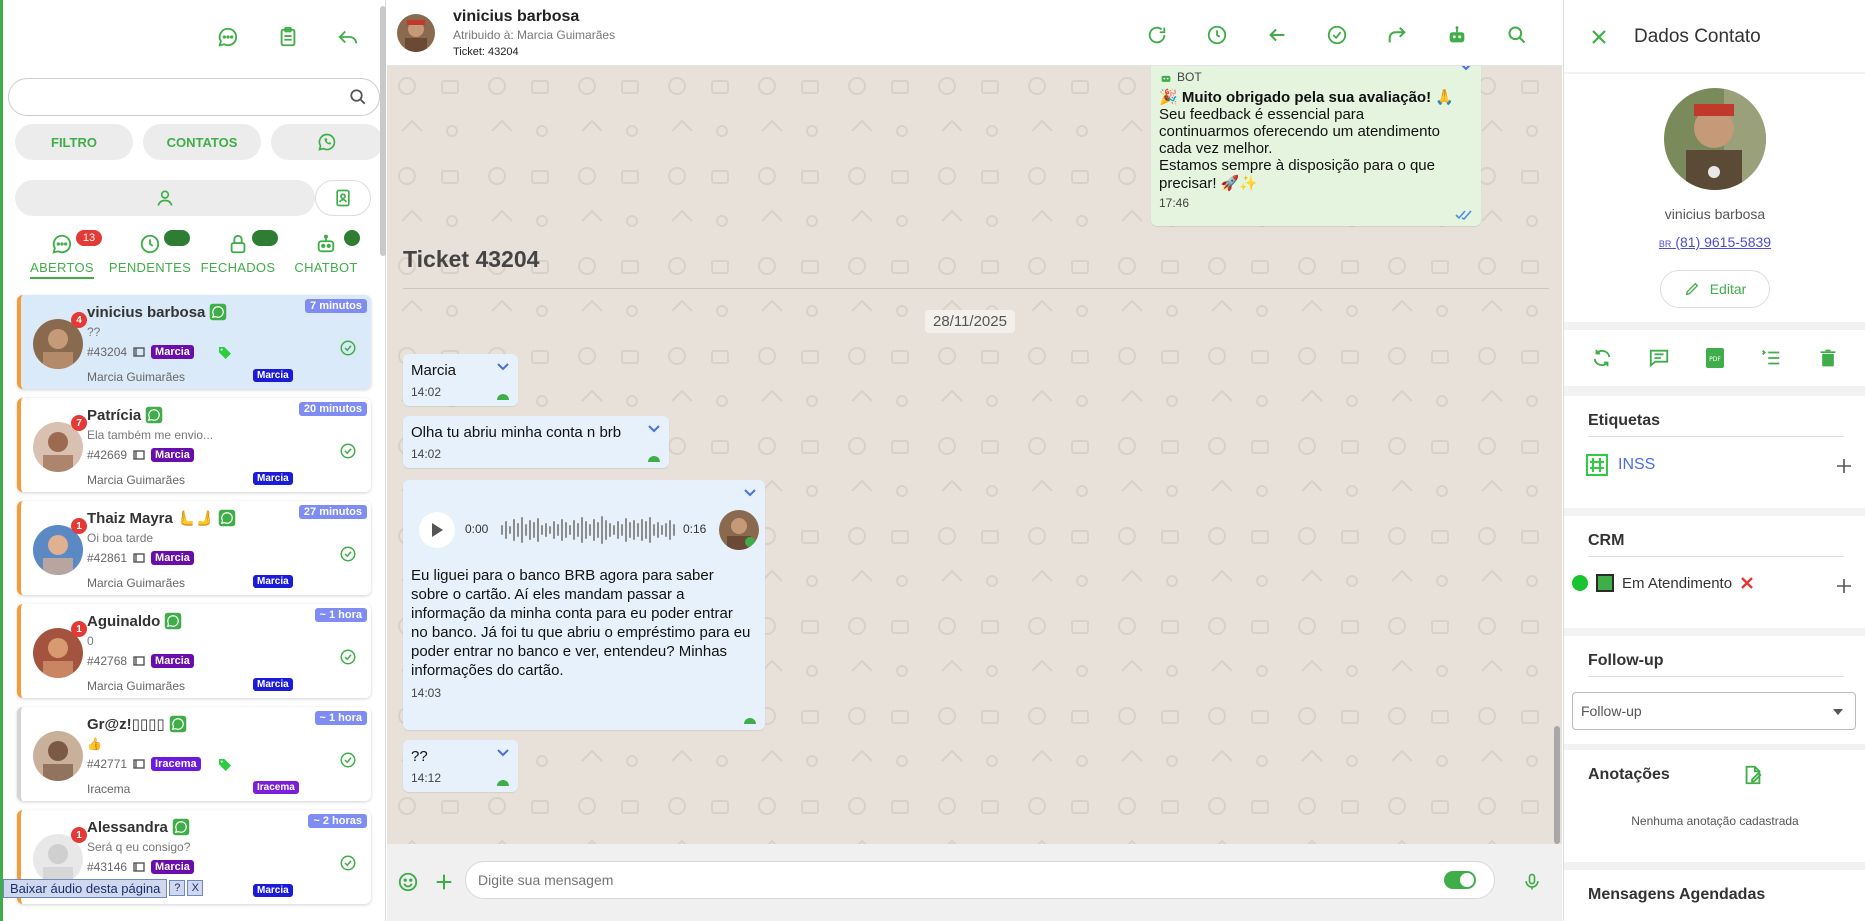 The height and width of the screenshot is (921, 1865). I want to click on new-chat-icon, so click(228, 37).